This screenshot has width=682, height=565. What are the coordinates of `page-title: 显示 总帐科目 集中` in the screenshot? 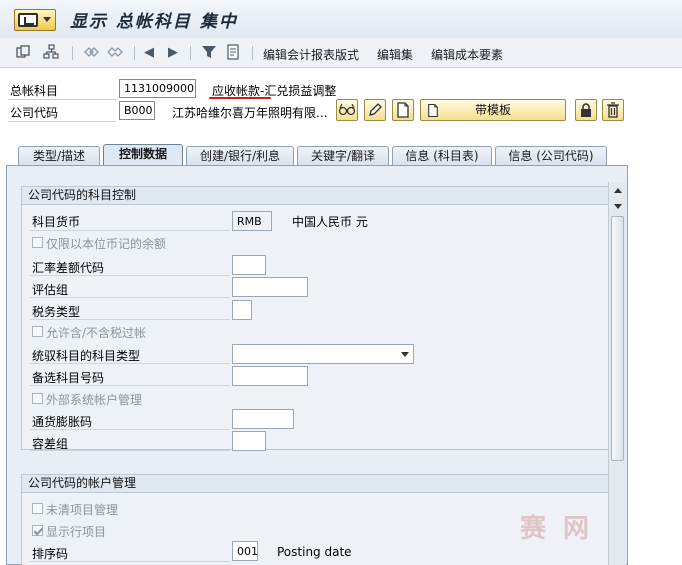 It's located at (154, 22).